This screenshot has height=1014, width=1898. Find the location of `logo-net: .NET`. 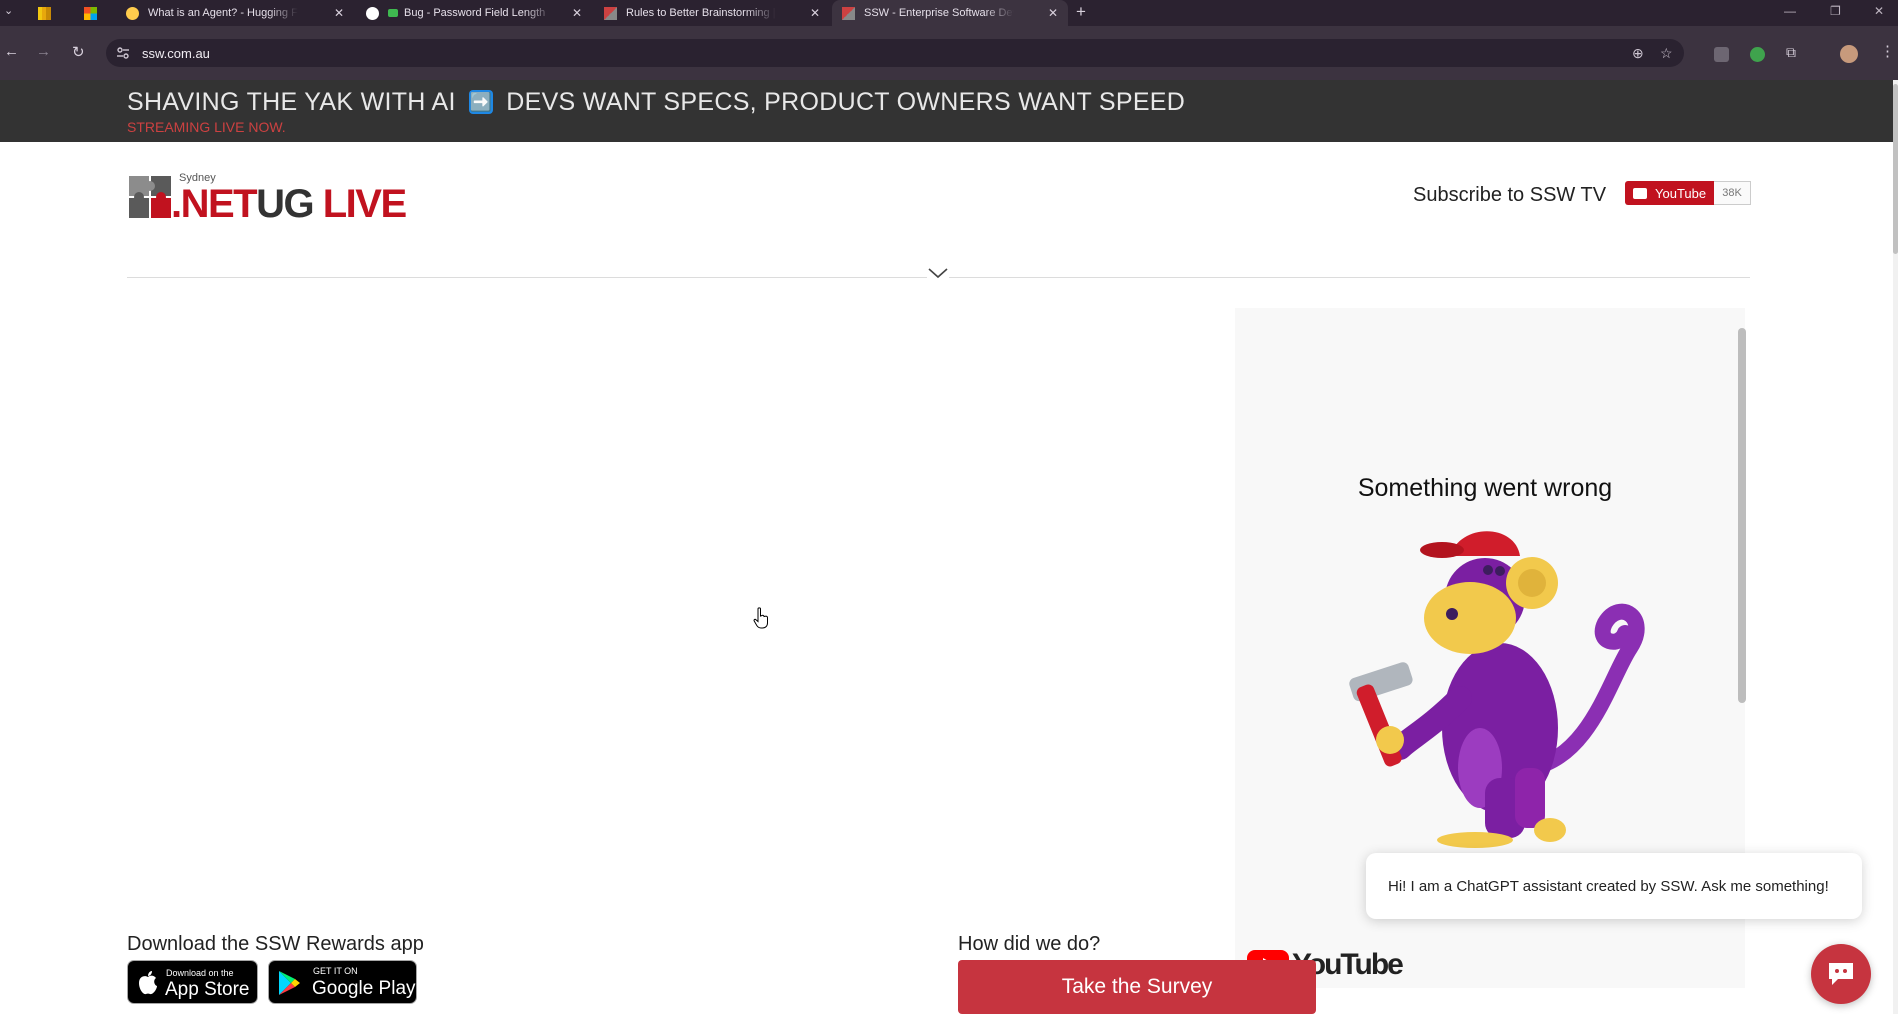

logo-net: .NET is located at coordinates (214, 204).